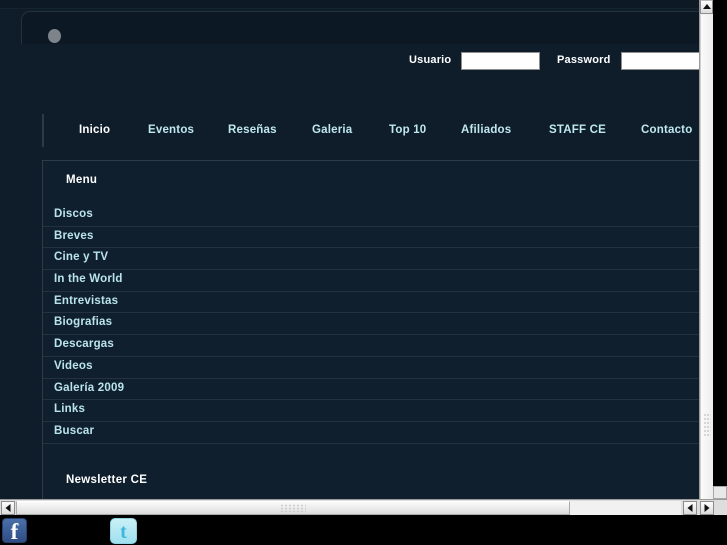 Image resolution: width=727 pixels, height=545 pixels. Describe the element at coordinates (367, 27) in the screenshot. I see `site-header-banner` at that location.